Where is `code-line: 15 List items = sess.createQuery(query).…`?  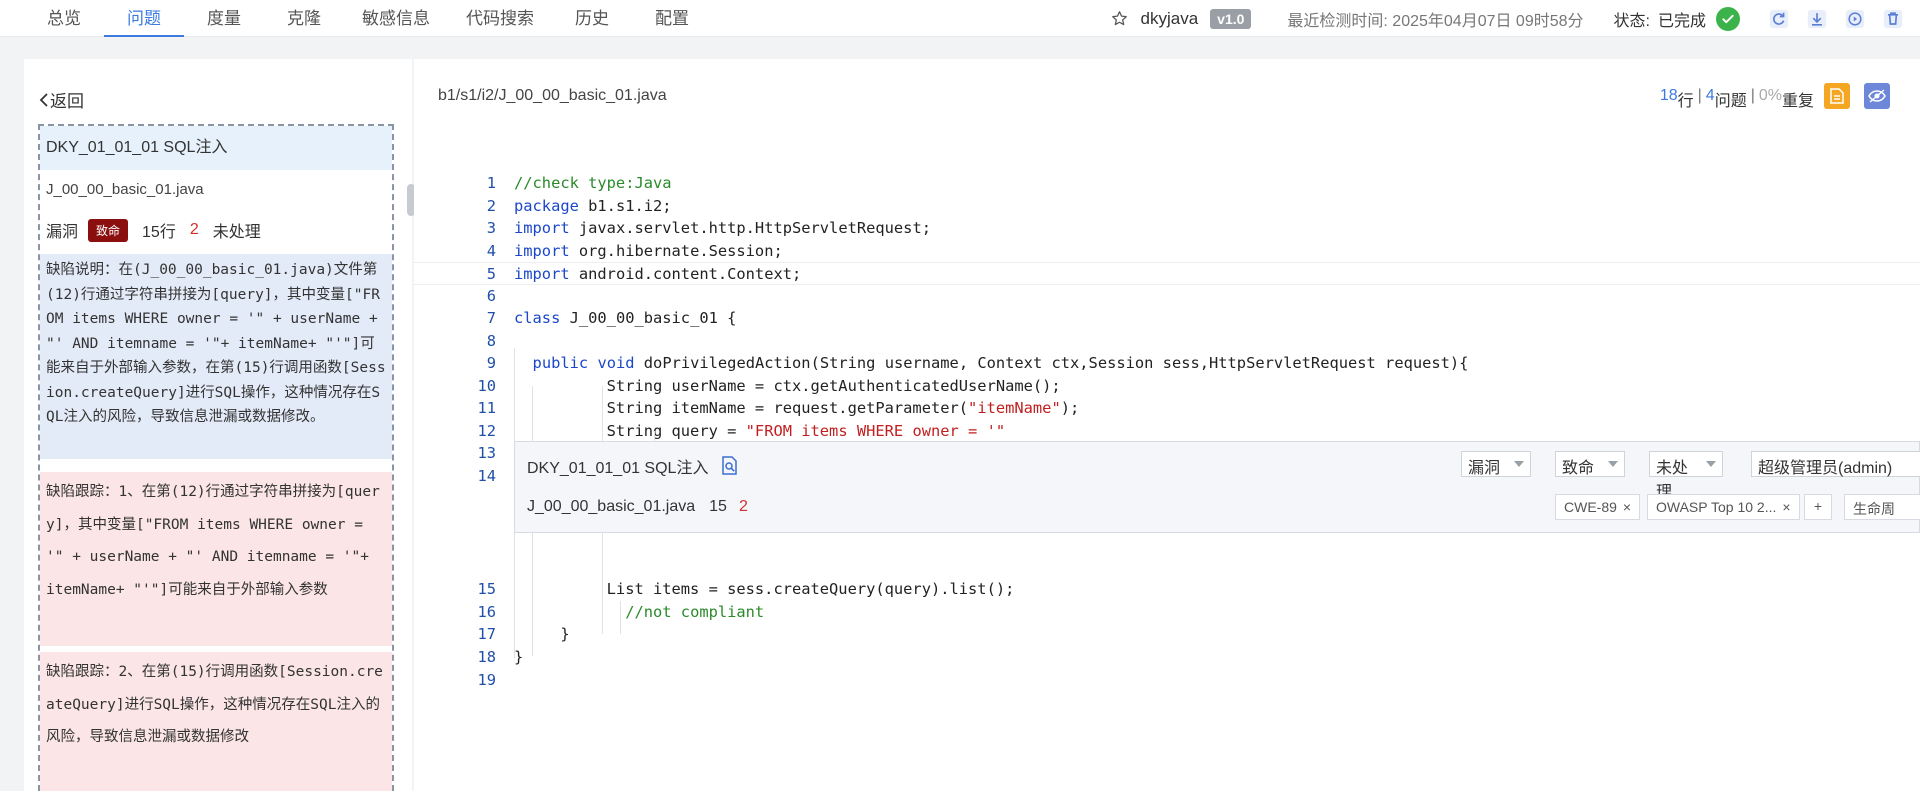
code-line: 15 List items = sess.createQuery(query).… is located at coordinates (1167, 589).